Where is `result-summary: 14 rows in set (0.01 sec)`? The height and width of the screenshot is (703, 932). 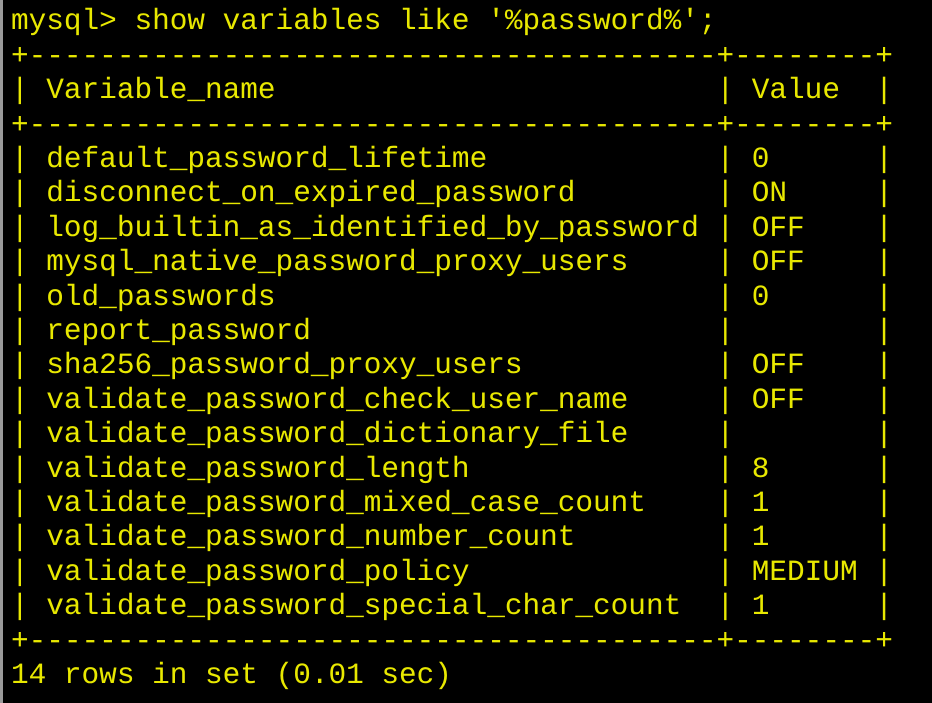
result-summary: 14 rows in set (0.01 sec) is located at coordinates (231, 675).